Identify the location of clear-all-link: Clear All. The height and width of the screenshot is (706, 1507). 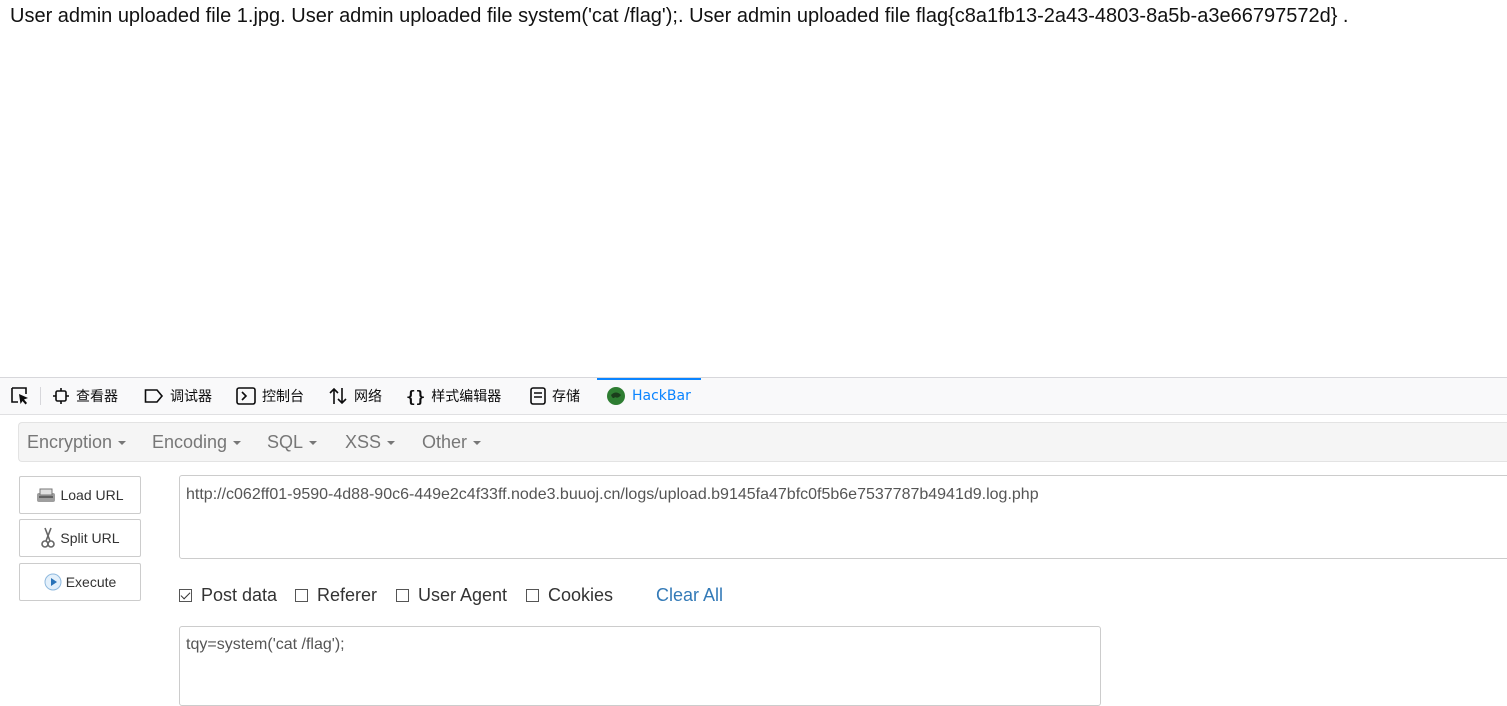
(689, 595).